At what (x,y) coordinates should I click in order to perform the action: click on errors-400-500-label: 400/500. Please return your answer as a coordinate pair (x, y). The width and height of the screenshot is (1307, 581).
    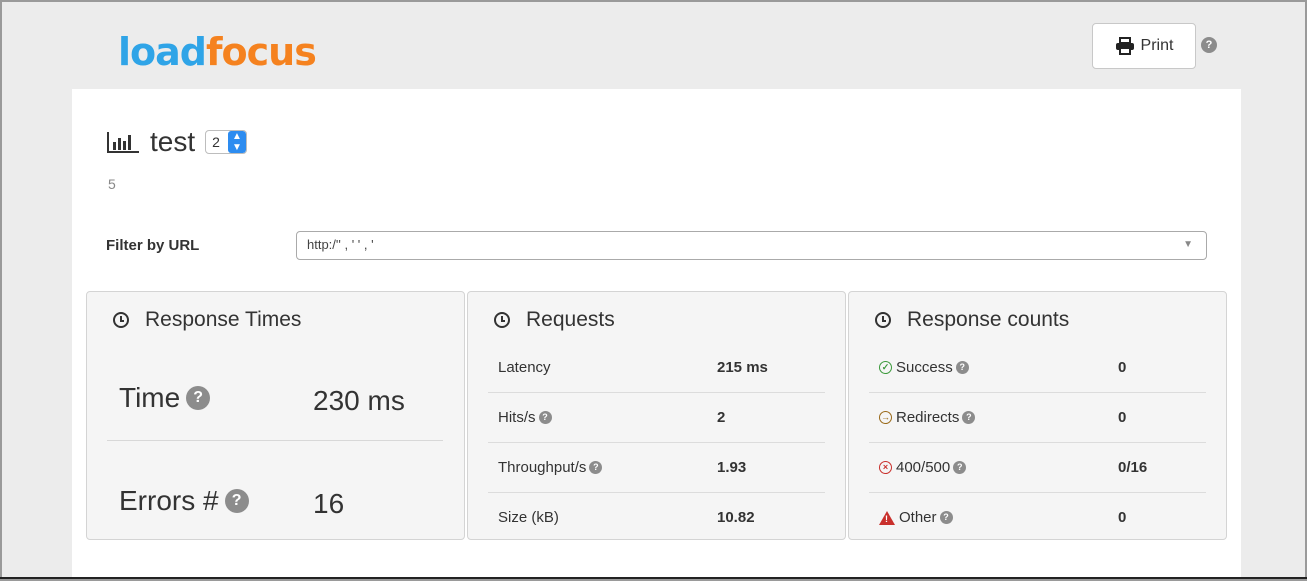
    Looking at the image, I should click on (923, 467).